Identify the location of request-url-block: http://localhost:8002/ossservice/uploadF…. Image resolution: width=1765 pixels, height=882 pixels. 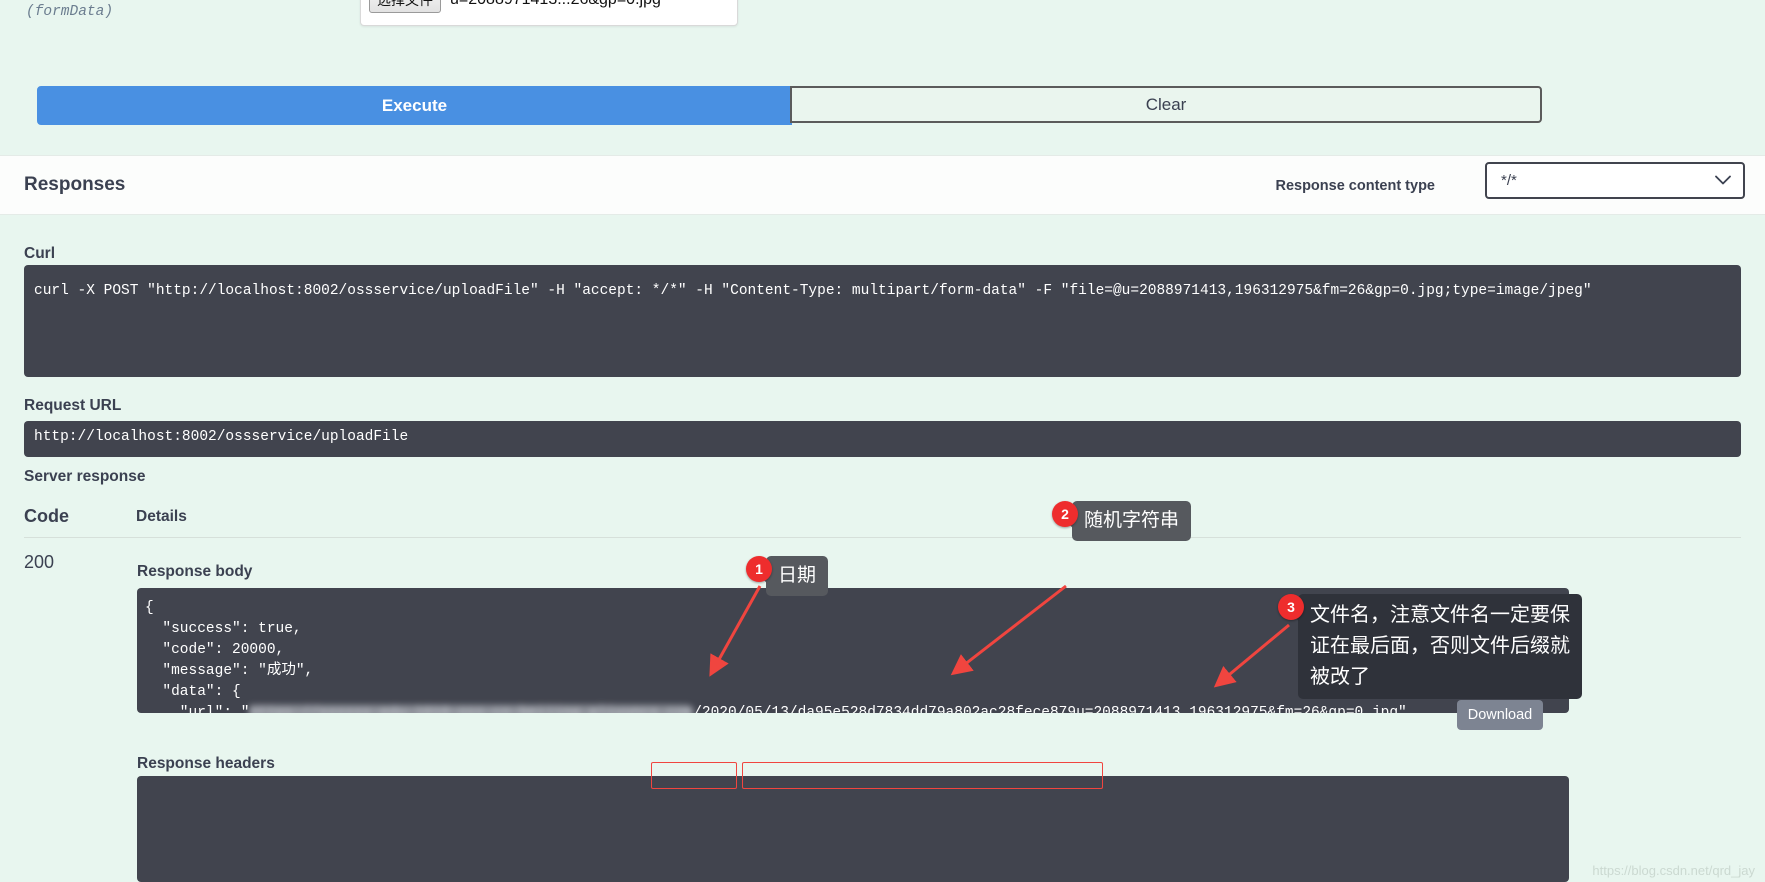
(882, 439).